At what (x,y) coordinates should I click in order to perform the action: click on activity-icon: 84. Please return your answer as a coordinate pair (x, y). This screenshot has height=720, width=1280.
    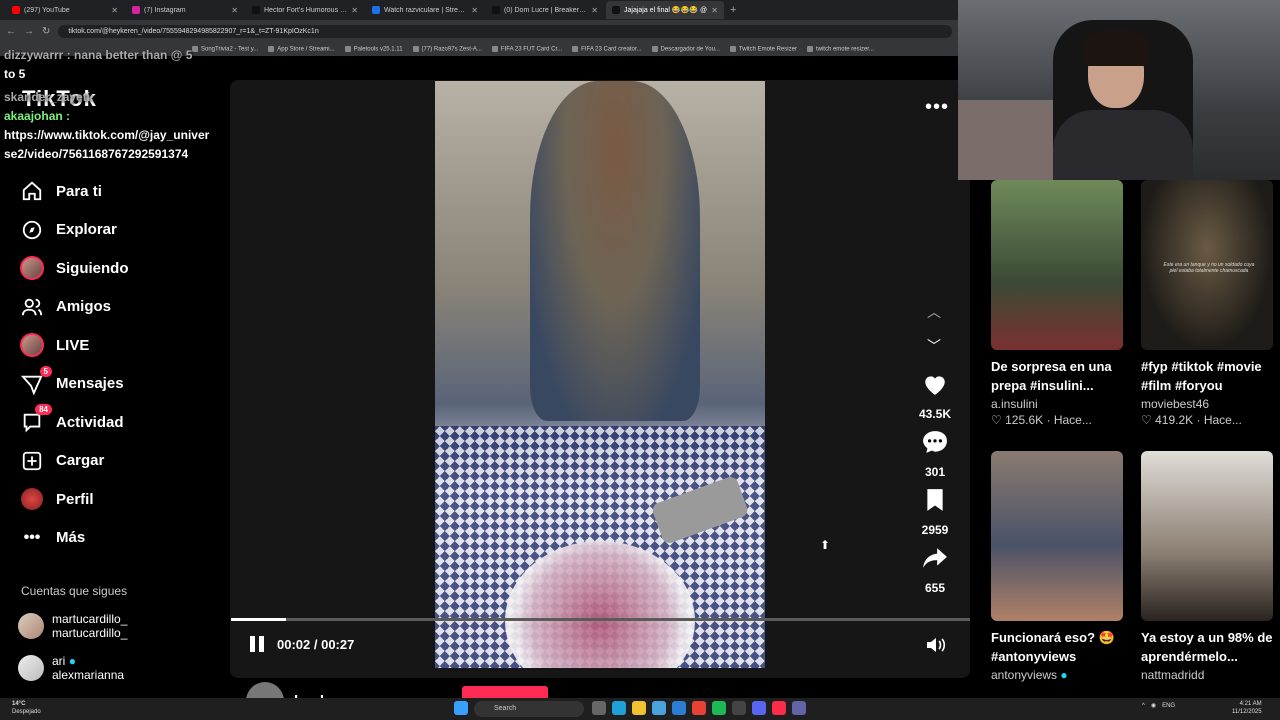
    Looking at the image, I should click on (36, 419).